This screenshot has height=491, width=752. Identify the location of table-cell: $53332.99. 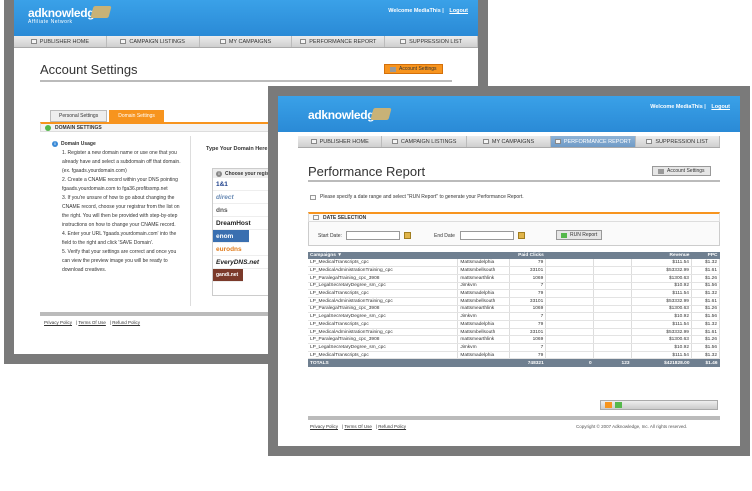
(661, 270).